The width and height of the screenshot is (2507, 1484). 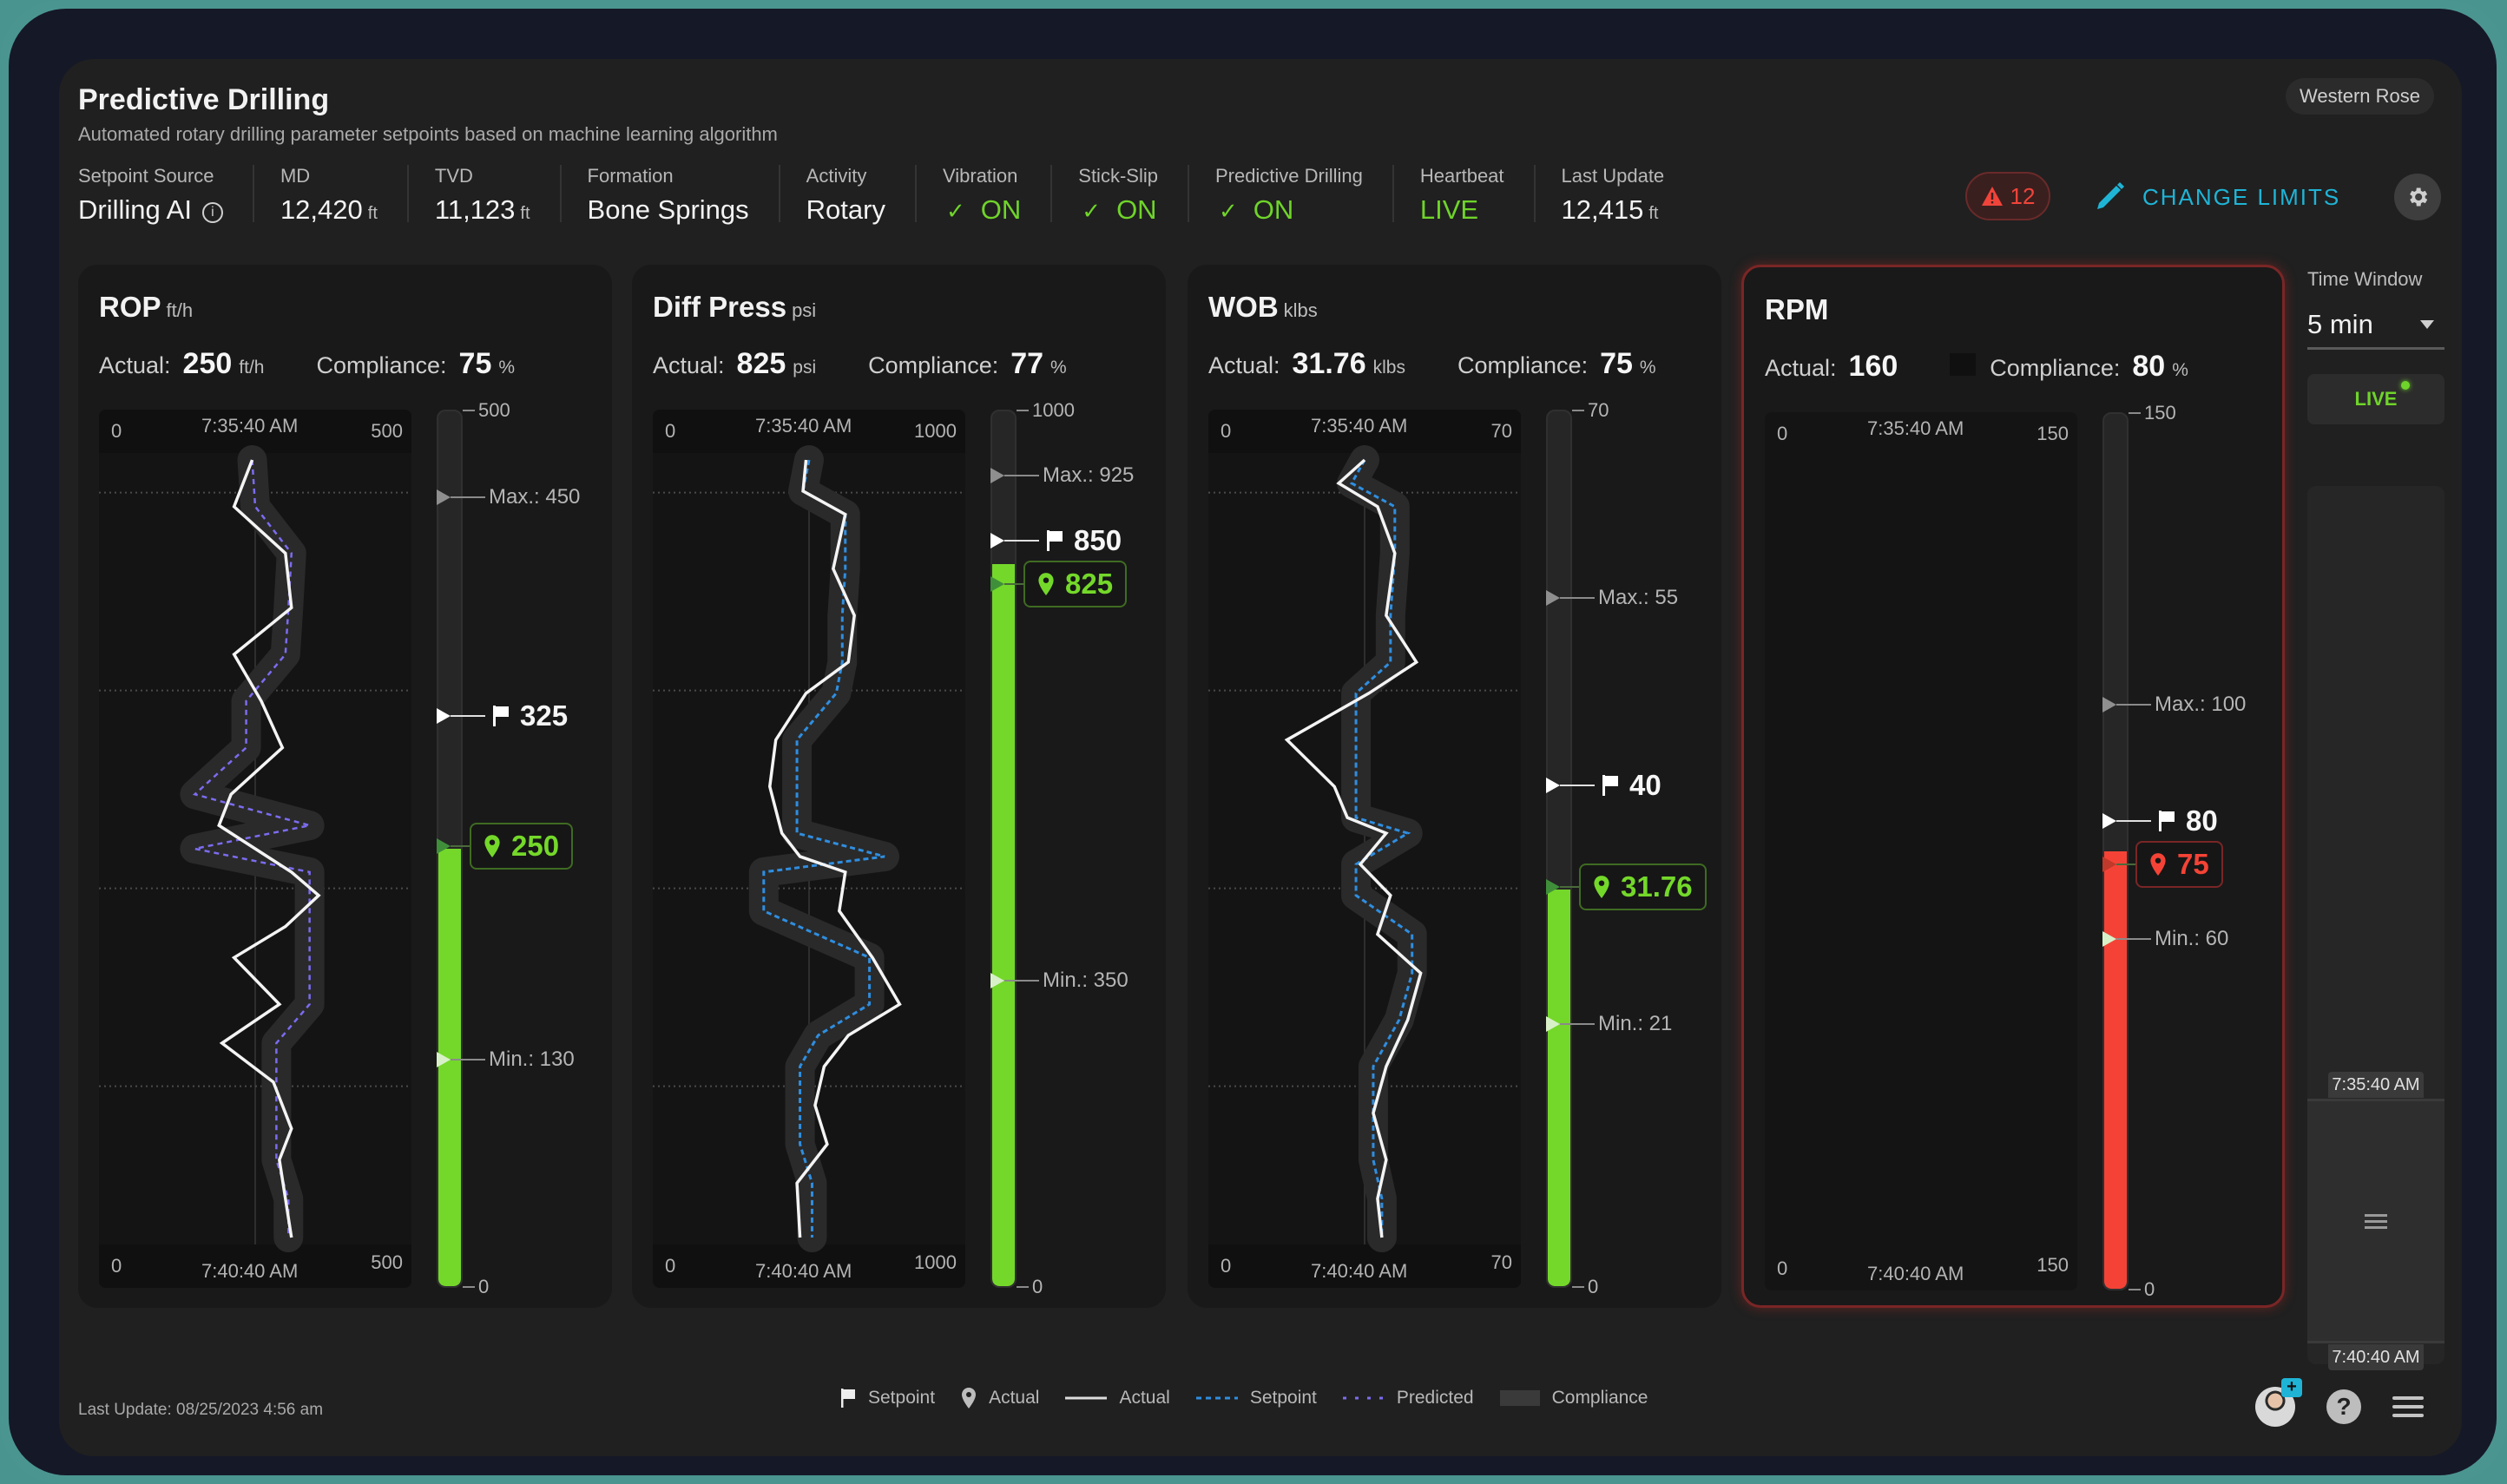 I want to click on min-limit-marker: Min.: 21, so click(x=1609, y=1024).